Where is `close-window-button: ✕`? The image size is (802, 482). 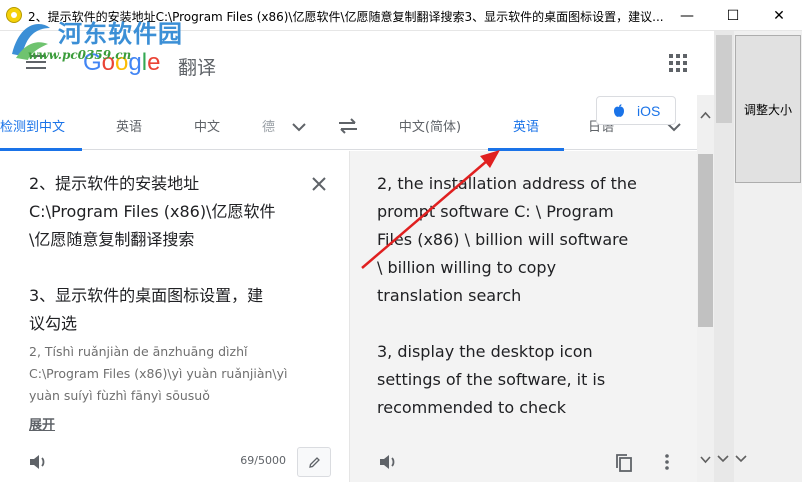 close-window-button: ✕ is located at coordinates (779, 15).